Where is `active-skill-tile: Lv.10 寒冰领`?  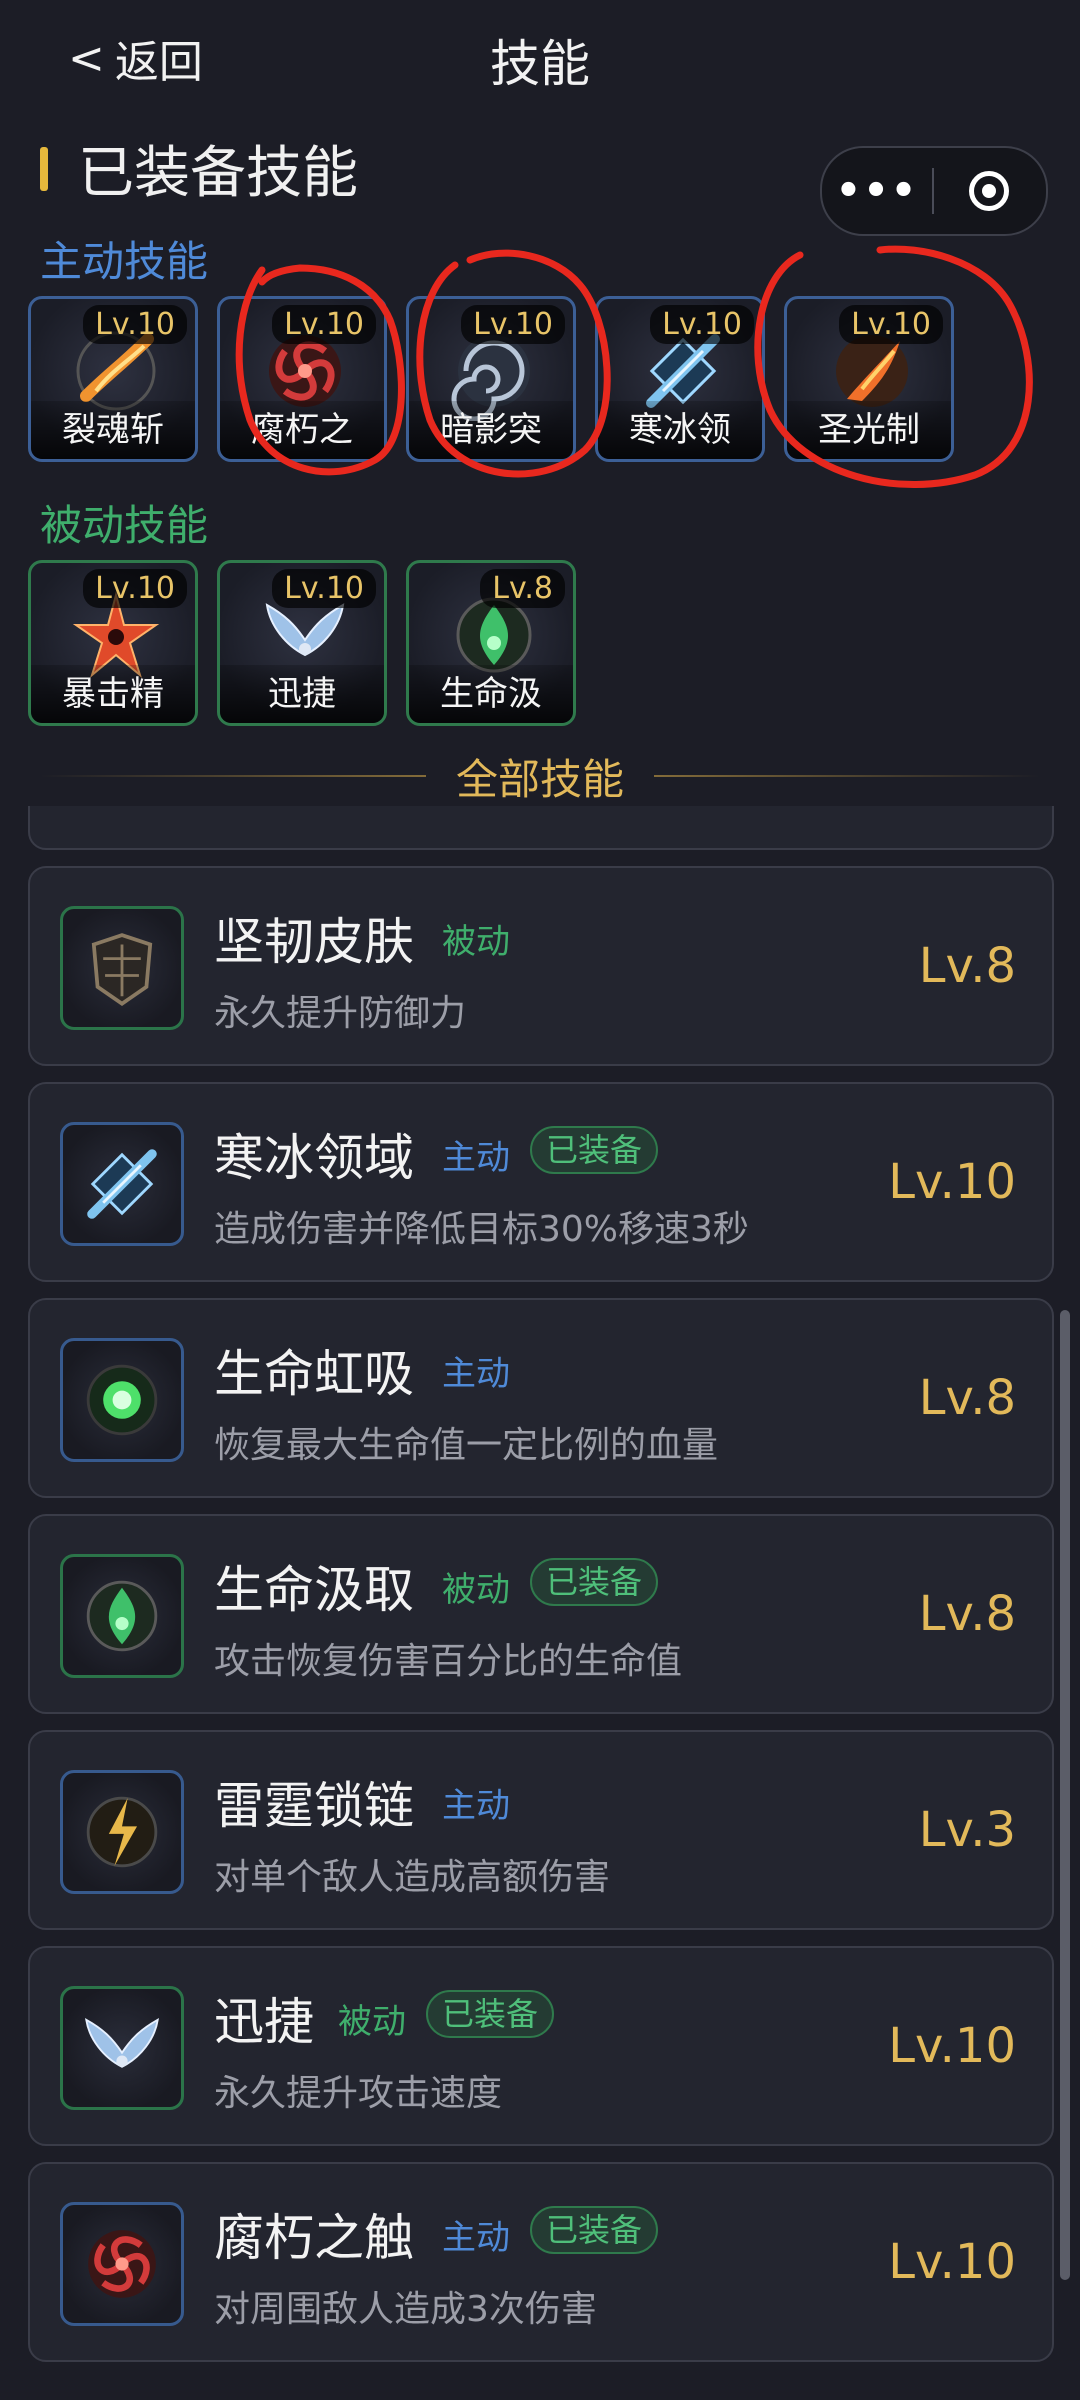
active-skill-tile: Lv.10 寒冰领 is located at coordinates (680, 379).